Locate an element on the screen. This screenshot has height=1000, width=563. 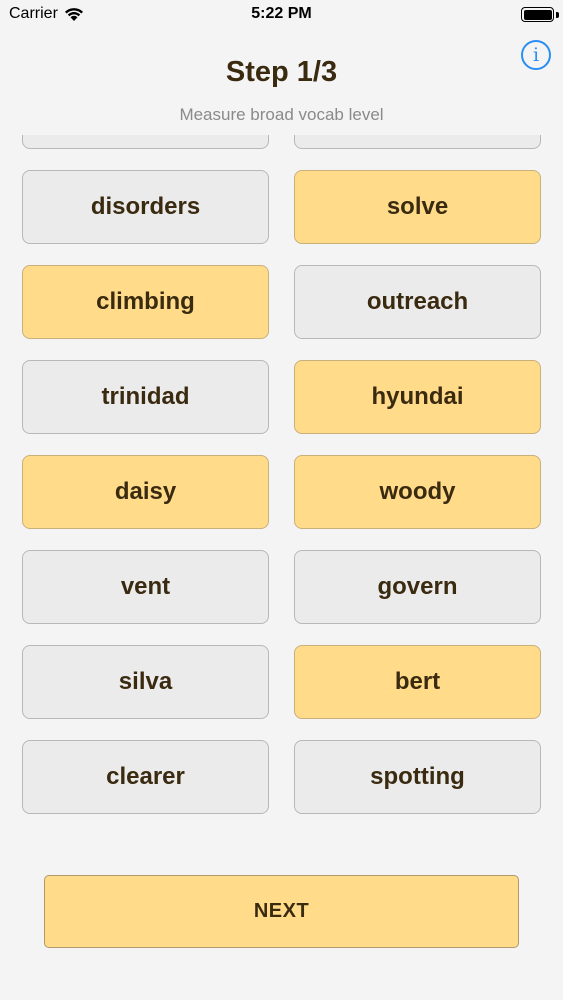
word-option-silva: silva is located at coordinates (145, 682).